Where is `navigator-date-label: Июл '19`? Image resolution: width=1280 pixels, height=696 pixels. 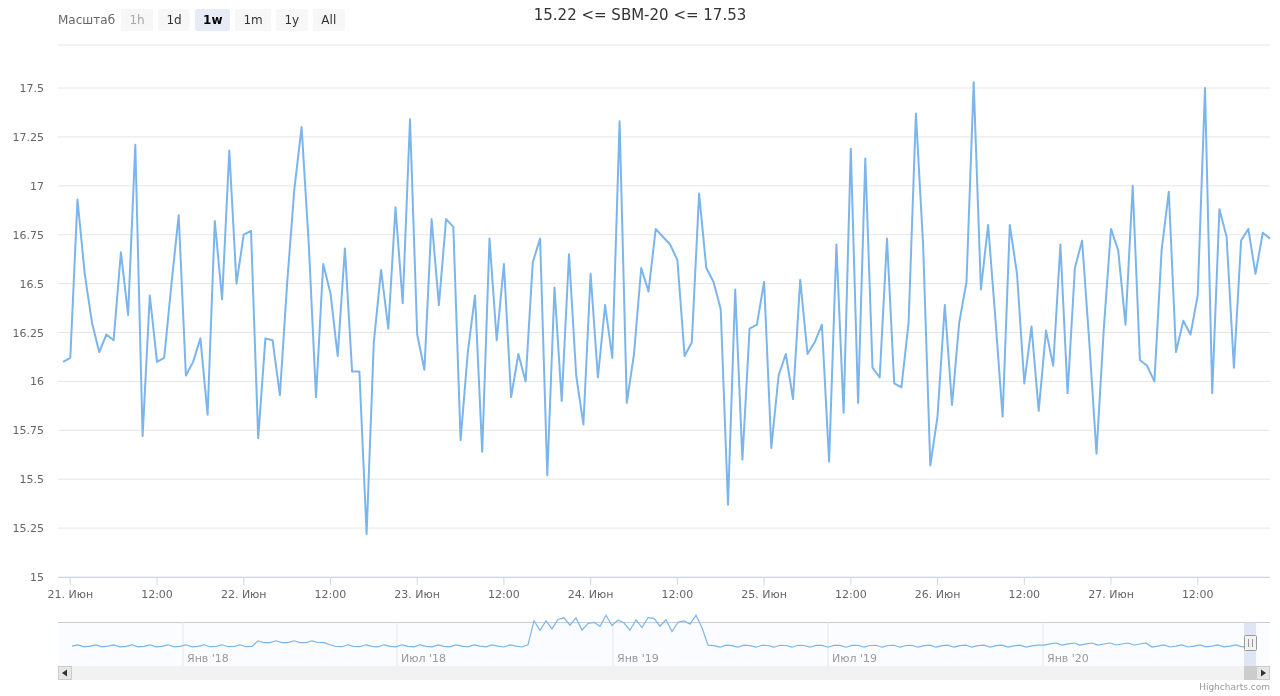 navigator-date-label: Июл '19 is located at coordinates (855, 658).